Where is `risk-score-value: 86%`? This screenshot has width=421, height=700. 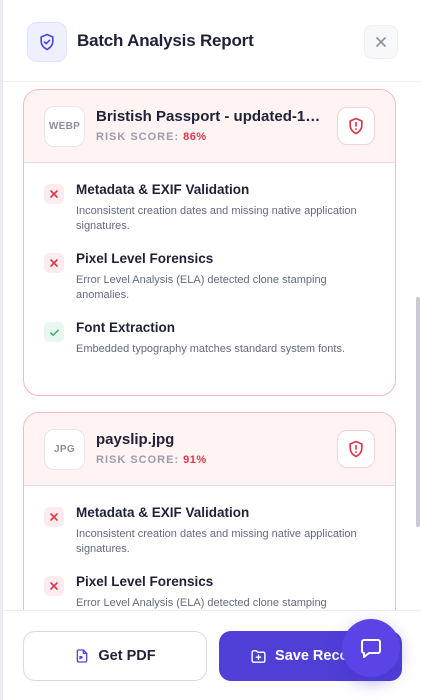
risk-score-value: 86% is located at coordinates (195, 137).